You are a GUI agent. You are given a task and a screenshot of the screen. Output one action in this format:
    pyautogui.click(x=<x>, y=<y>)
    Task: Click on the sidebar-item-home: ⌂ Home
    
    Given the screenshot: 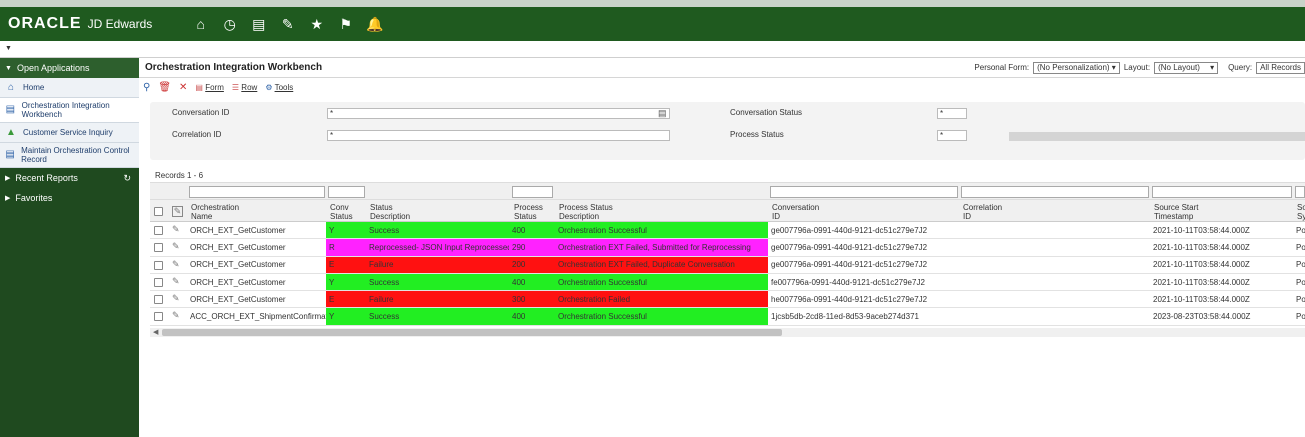 What is the action you would take?
    pyautogui.click(x=69, y=88)
    